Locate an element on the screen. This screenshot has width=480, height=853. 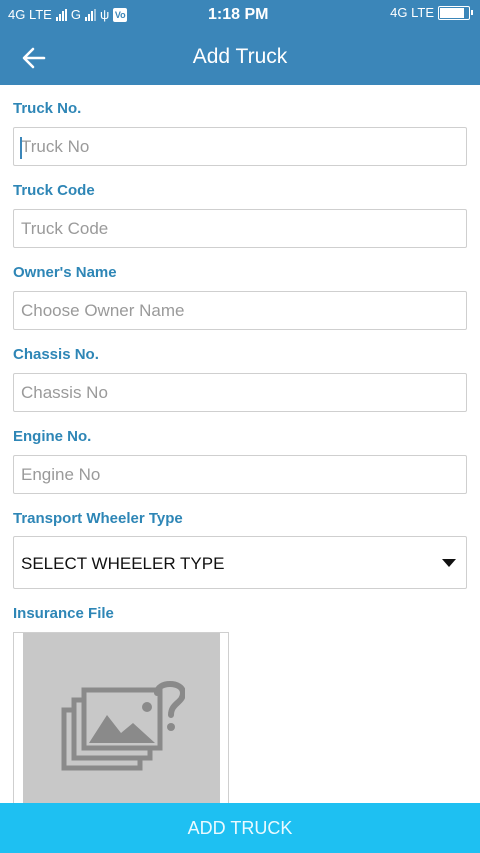
clock: 1:18 PM is located at coordinates (238, 14).